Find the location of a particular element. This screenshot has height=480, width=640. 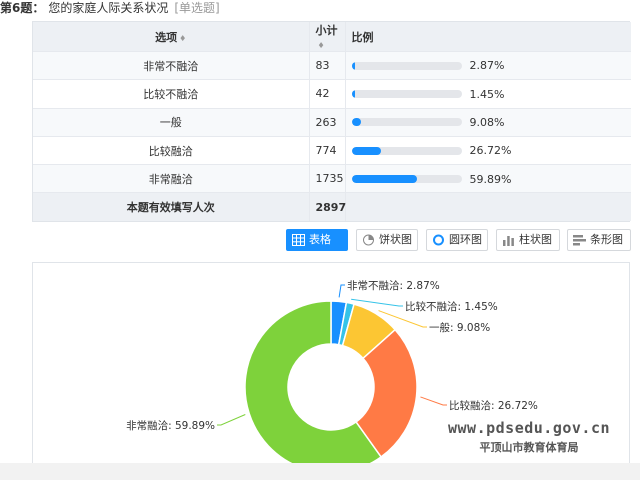

slice-label: 一般: 9.08% is located at coordinates (459, 327).